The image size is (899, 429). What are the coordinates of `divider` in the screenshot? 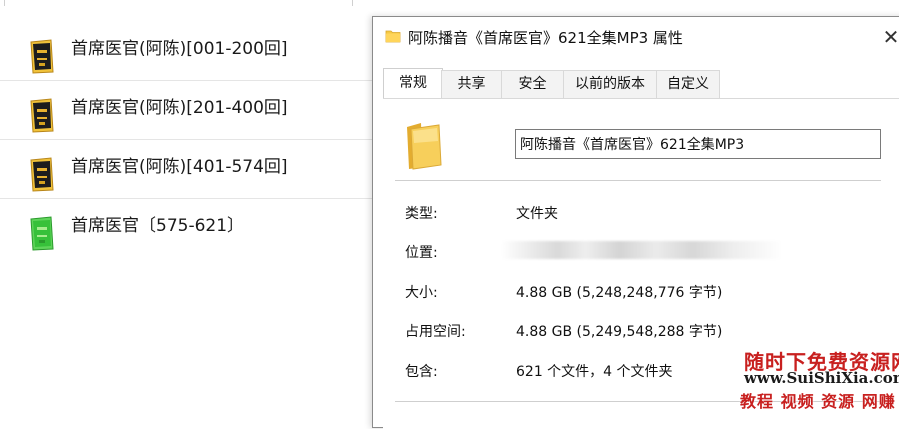 It's located at (638, 180).